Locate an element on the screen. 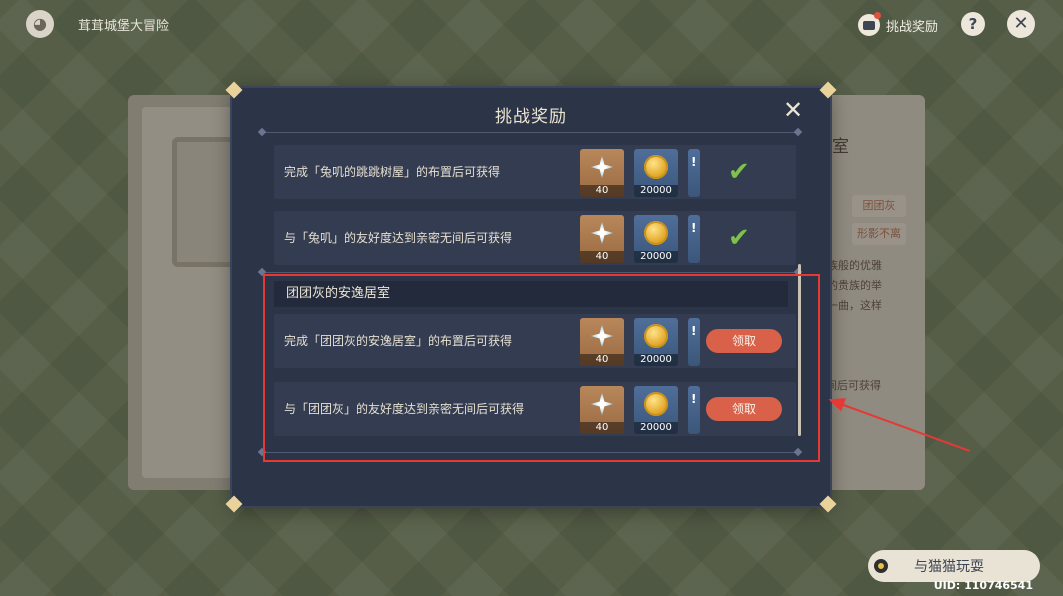  help-icon: ? is located at coordinates (973, 24).